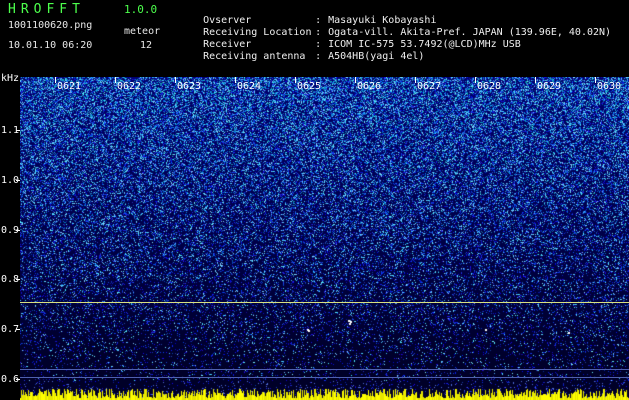 The width and height of the screenshot is (629, 400). What do you see at coordinates (254, 56) in the screenshot?
I see `info-label: Receiving antenna` at bounding box center [254, 56].